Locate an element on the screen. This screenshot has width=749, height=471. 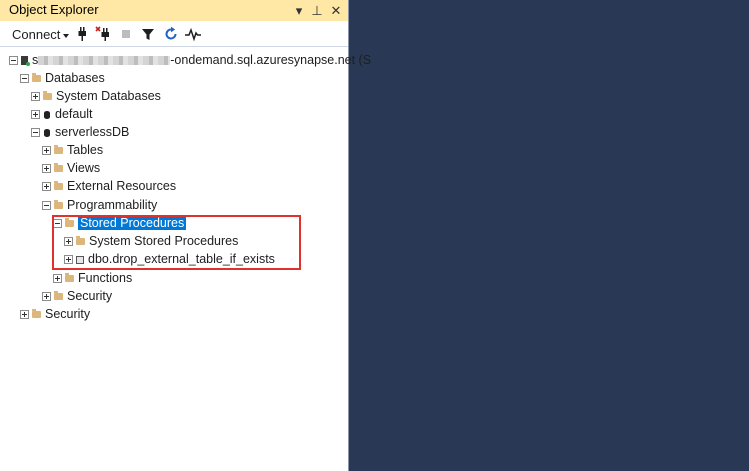
node-label: Functions is located at coordinates (105, 278).